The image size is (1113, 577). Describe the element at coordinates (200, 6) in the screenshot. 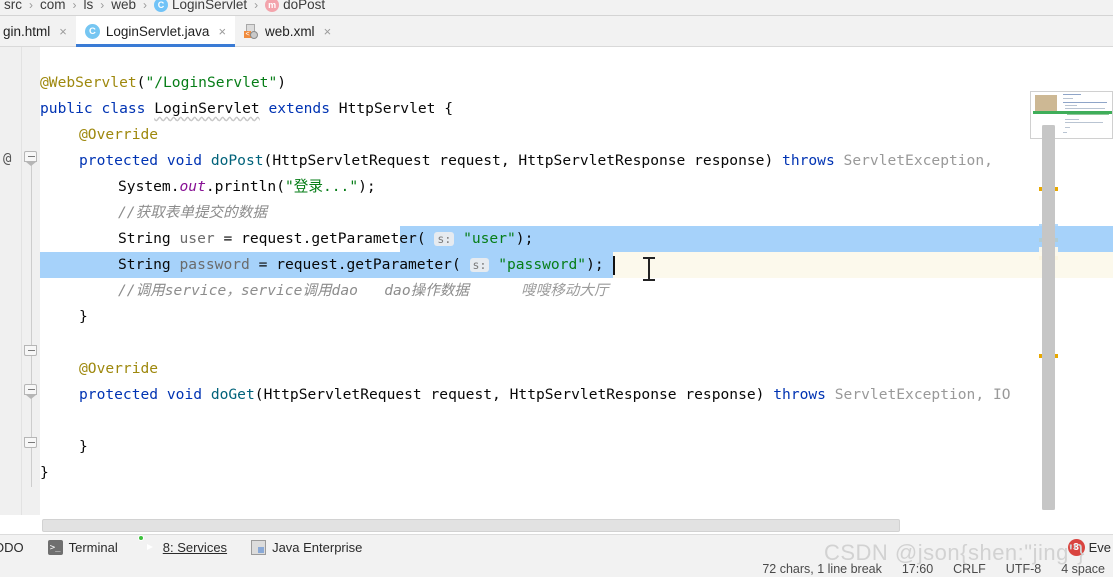

I see `breadcrumb-item-loginservlet: C LoginServlet` at that location.